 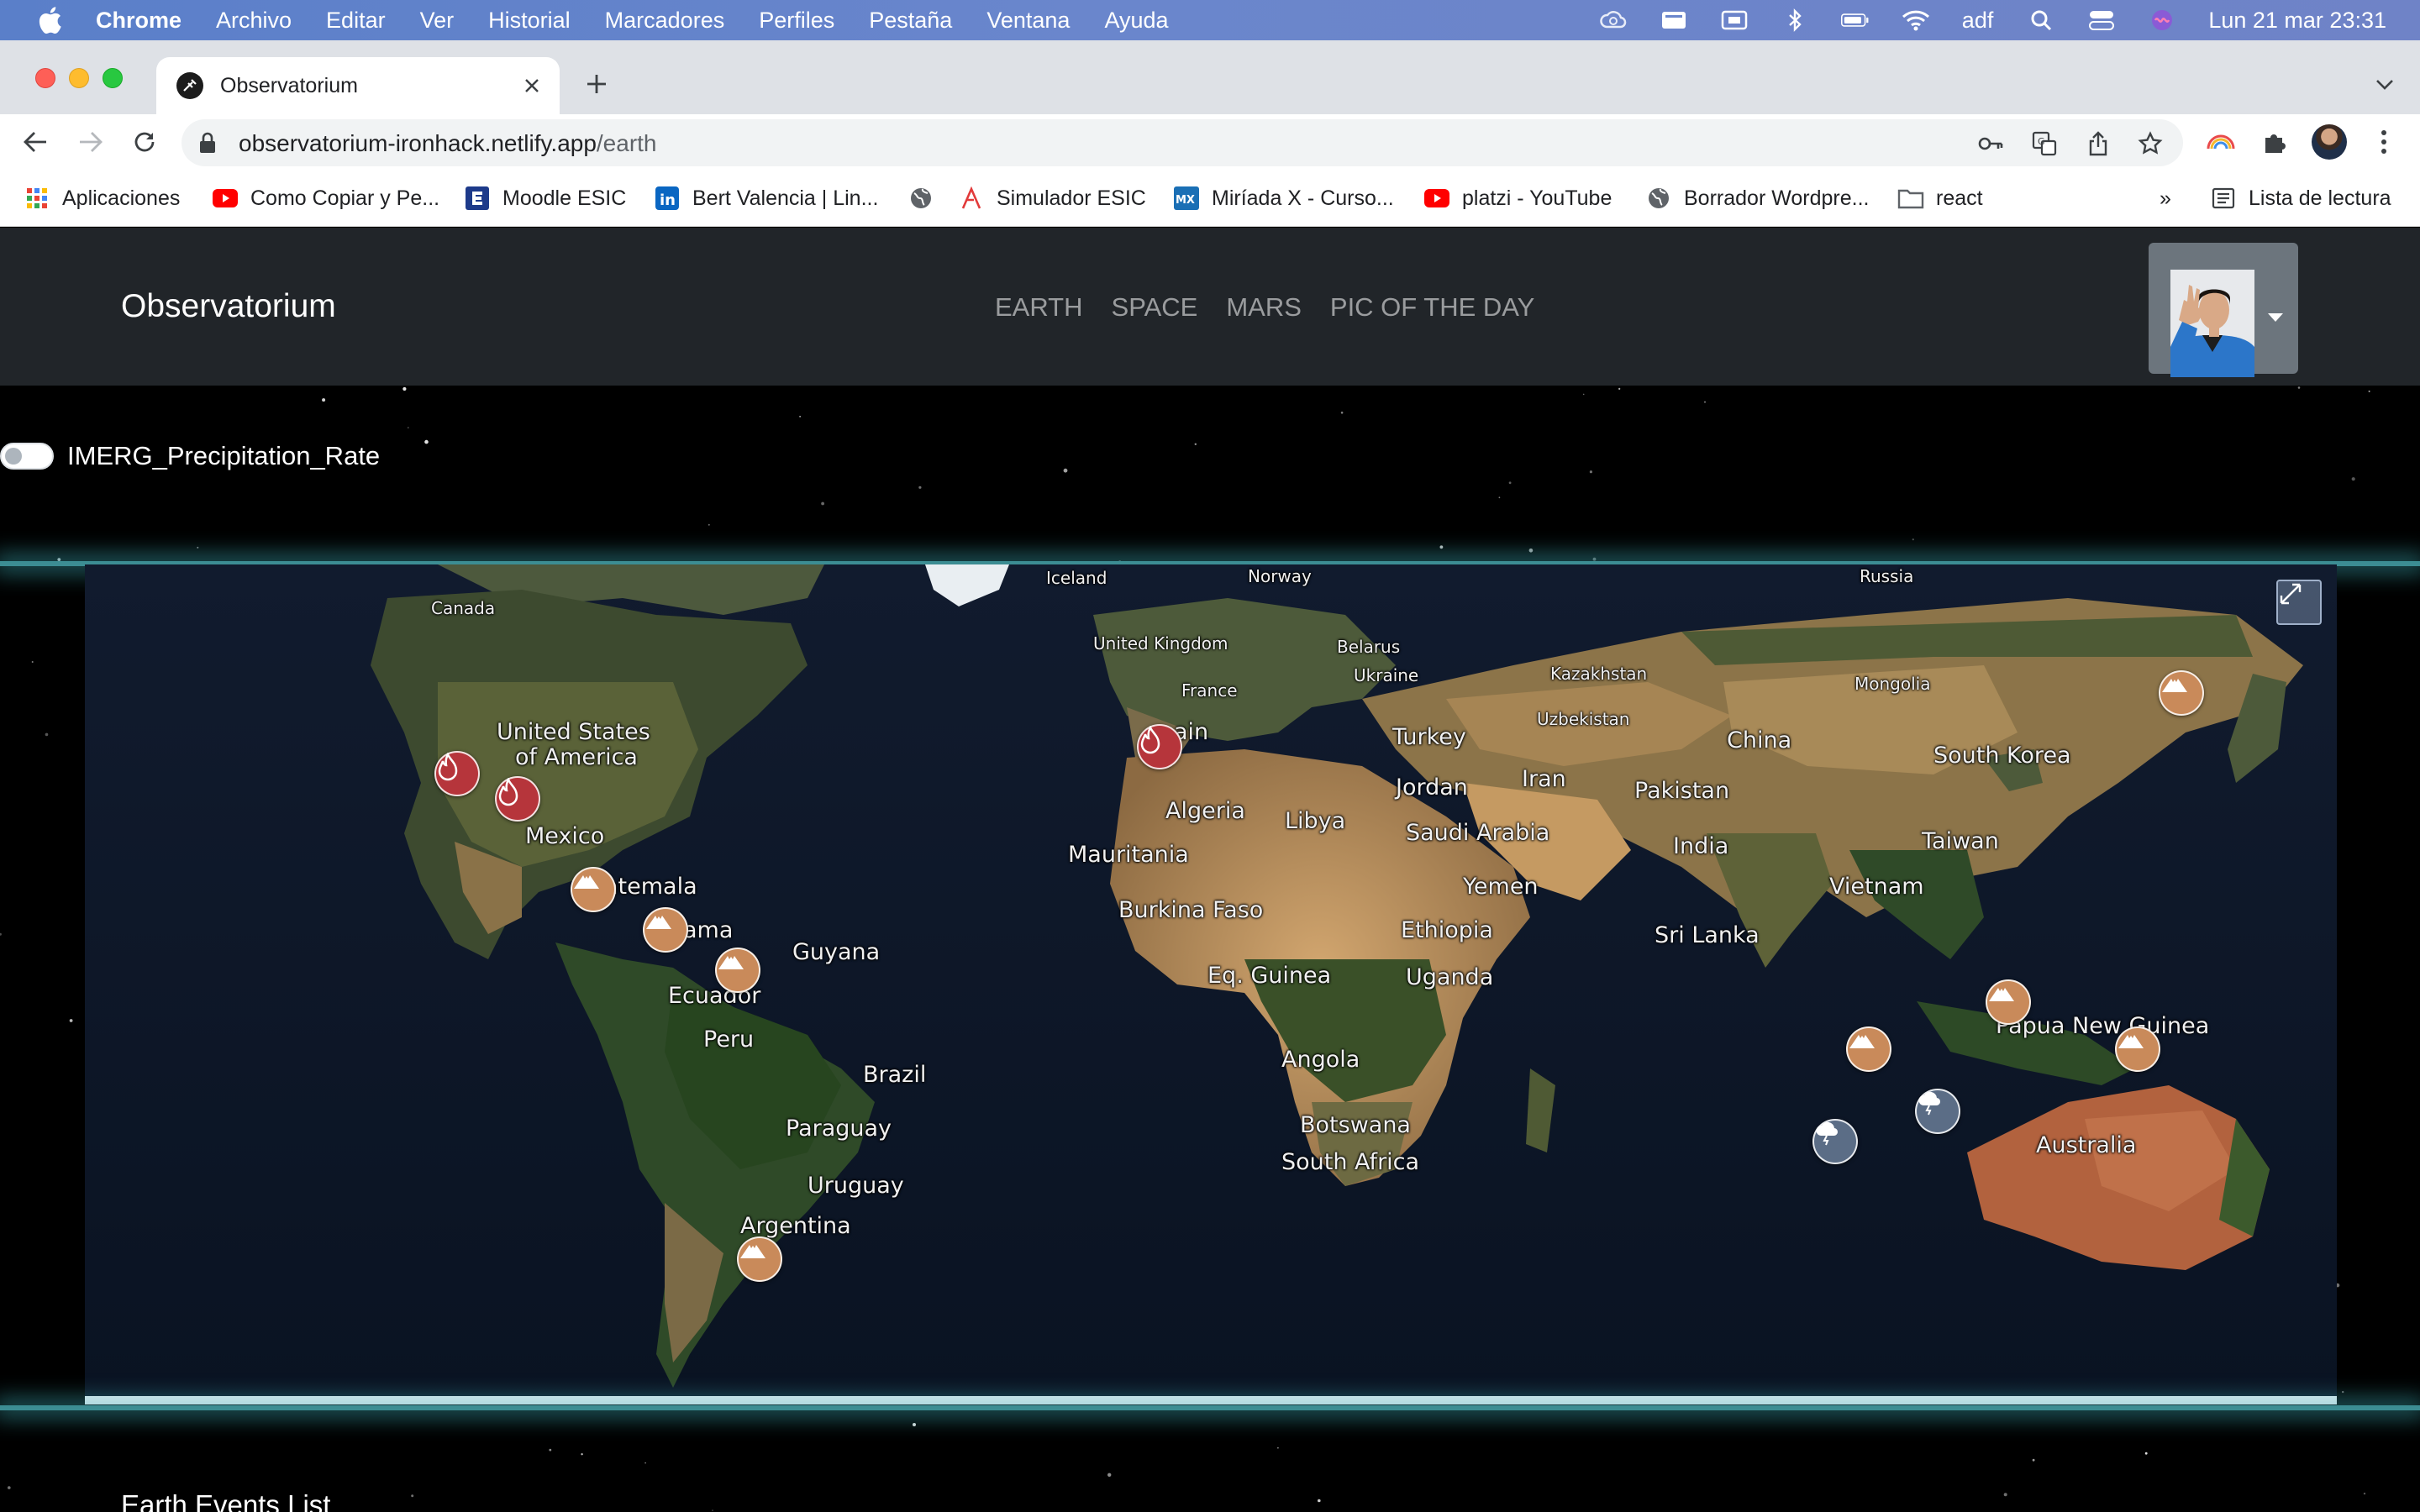 What do you see at coordinates (35, 142) in the screenshot?
I see `back-arrow-icon` at bounding box center [35, 142].